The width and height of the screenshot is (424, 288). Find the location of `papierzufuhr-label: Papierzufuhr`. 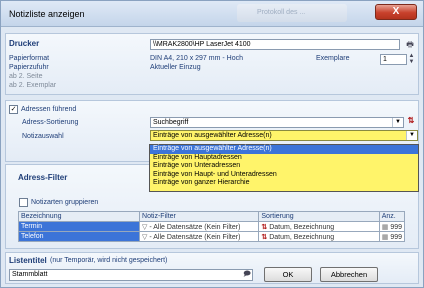

papierzufuhr-label: Papierzufuhr is located at coordinates (29, 67).